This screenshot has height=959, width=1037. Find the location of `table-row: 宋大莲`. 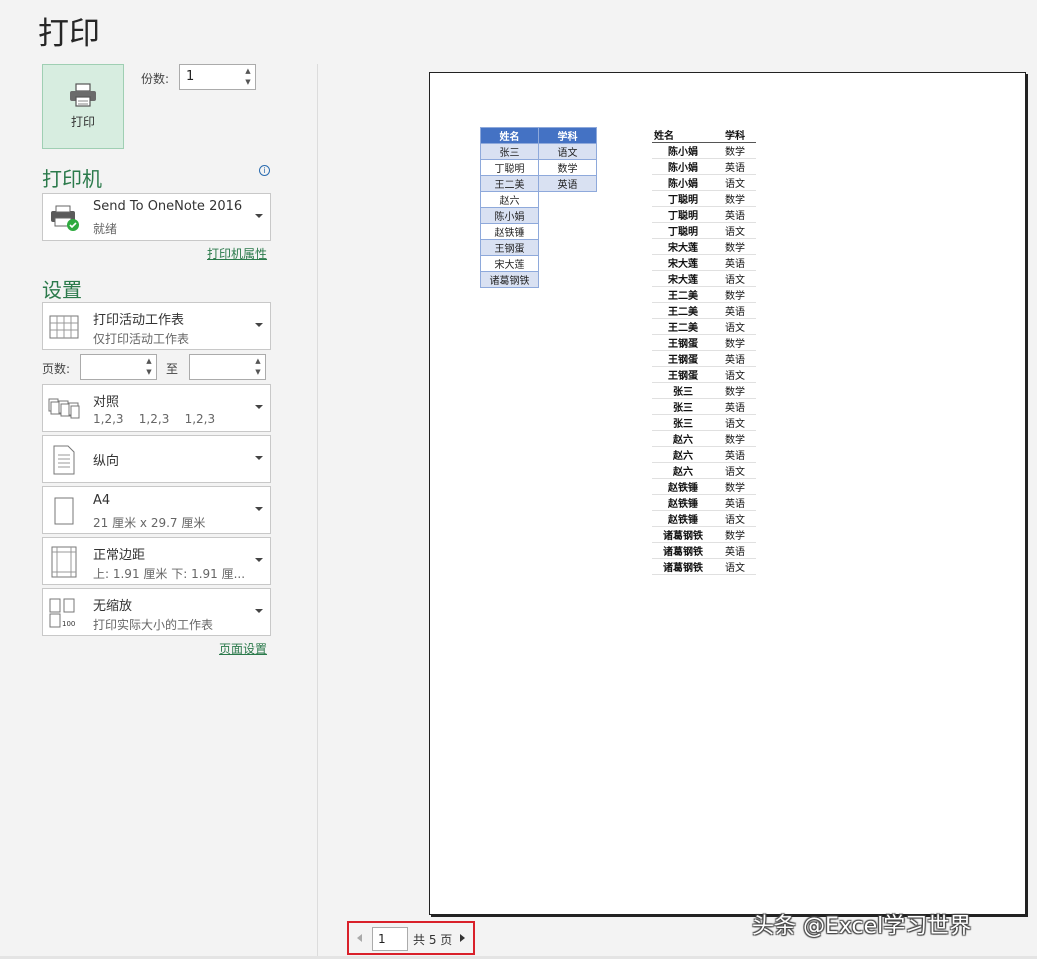

table-row: 宋大莲 is located at coordinates (538, 263).